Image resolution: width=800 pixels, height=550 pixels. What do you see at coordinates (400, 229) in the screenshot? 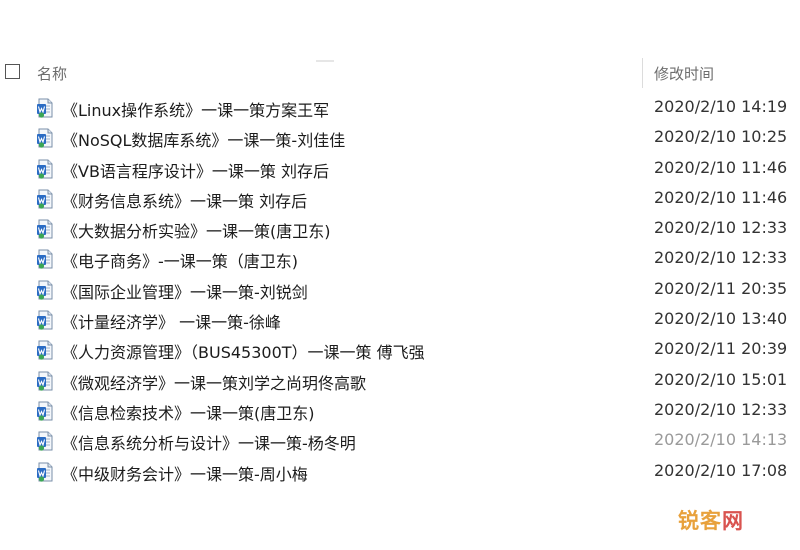
I see `file-row: 《大数据分析实验》一课一策(唐卫东) 2020/2/10 12:33` at bounding box center [400, 229].